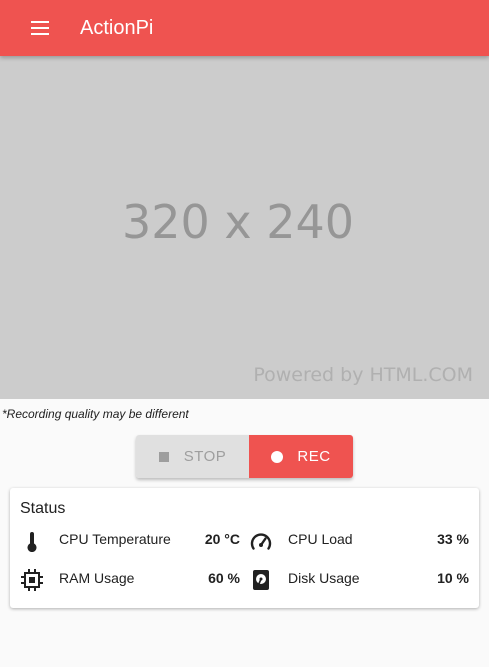  What do you see at coordinates (117, 28) in the screenshot?
I see `app-title: ActionPi` at bounding box center [117, 28].